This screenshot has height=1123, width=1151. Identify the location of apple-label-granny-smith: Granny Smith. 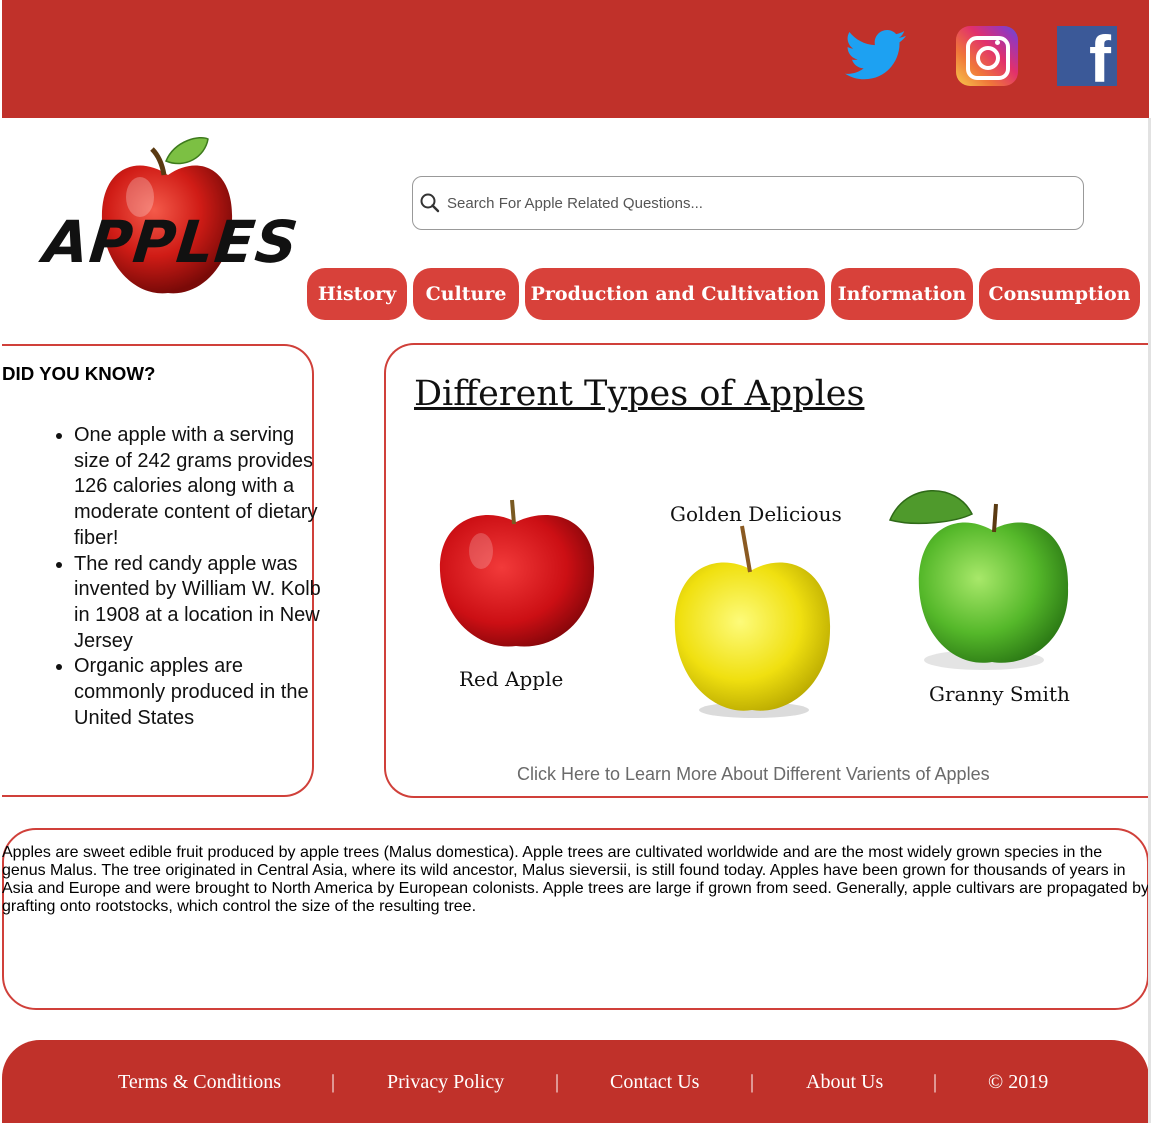
(999, 694).